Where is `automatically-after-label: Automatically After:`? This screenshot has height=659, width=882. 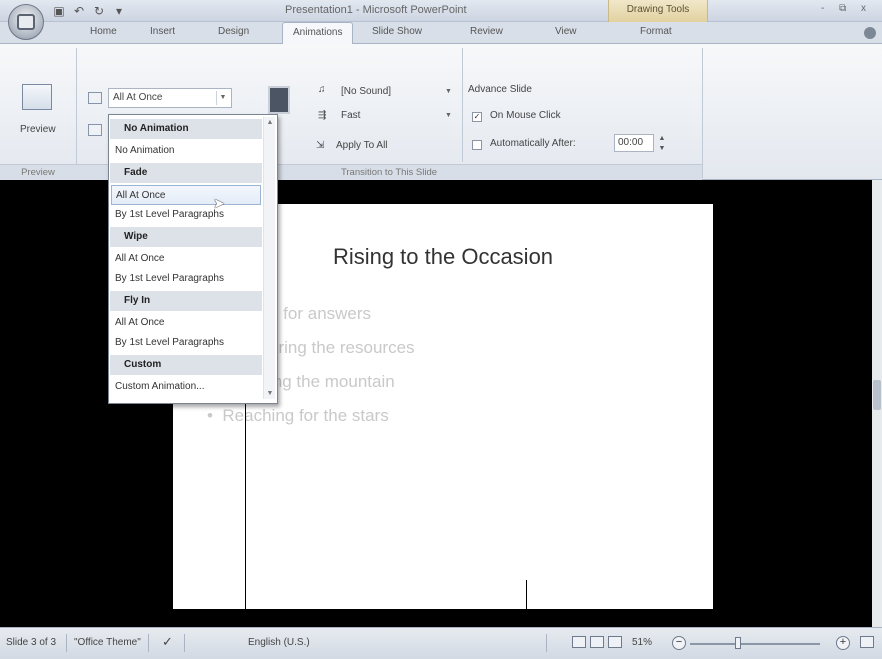
automatically-after-label: Automatically After: is located at coordinates (533, 143).